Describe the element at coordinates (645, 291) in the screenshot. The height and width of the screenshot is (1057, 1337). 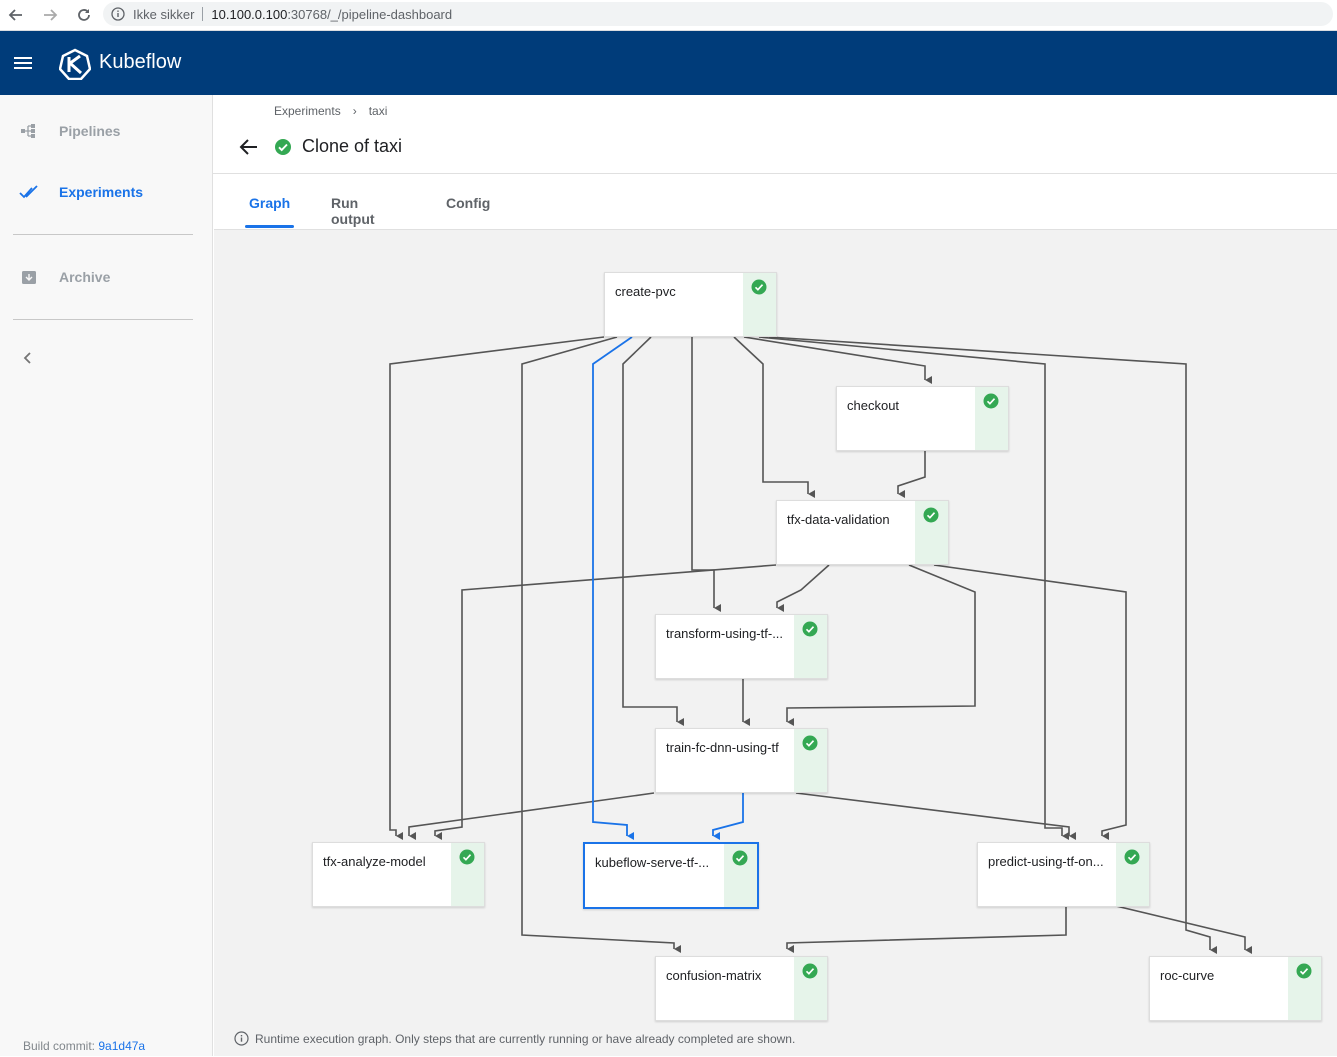
I see `node-label: create-pvc` at that location.